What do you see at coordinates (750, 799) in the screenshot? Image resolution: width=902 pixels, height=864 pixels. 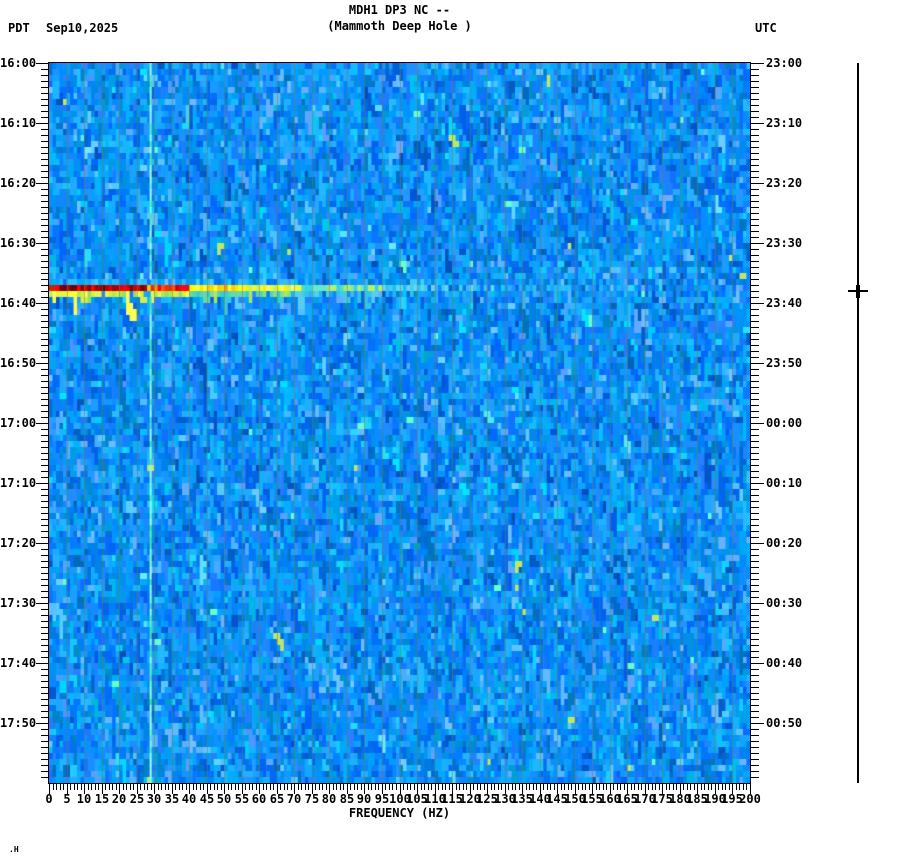 I see `x-axis-tick-label: 200` at bounding box center [750, 799].